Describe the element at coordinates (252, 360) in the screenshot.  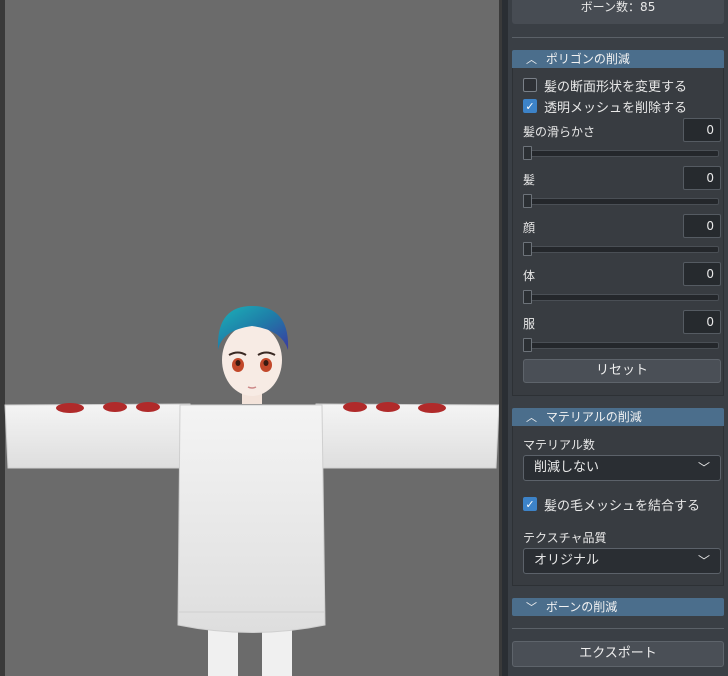
I see `face` at that location.